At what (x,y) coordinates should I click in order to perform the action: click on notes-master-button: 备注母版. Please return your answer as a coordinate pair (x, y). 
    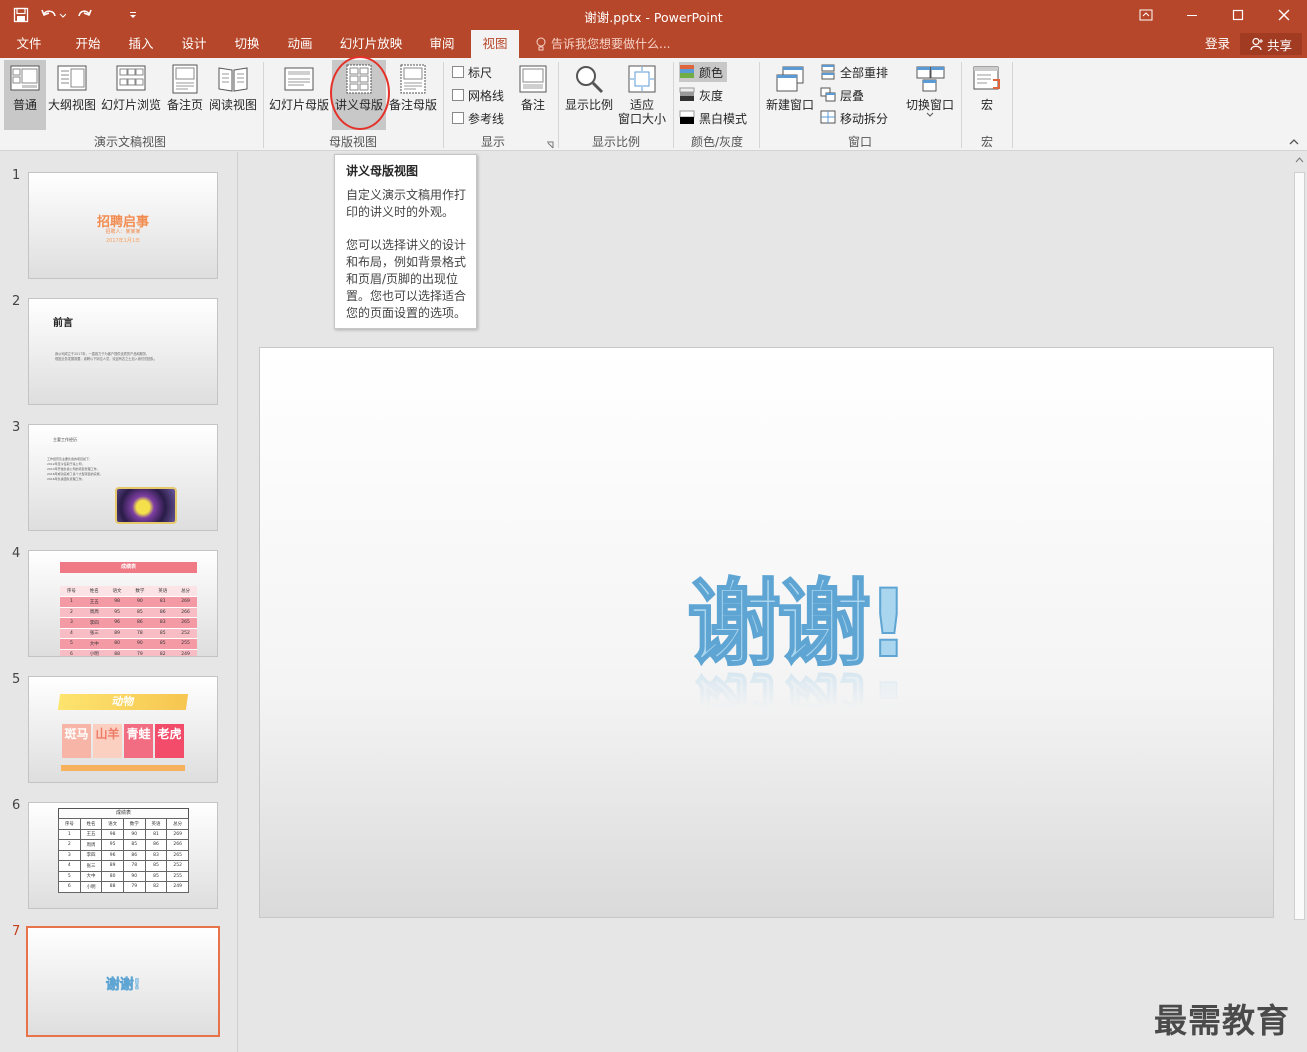
    Looking at the image, I should click on (413, 95).